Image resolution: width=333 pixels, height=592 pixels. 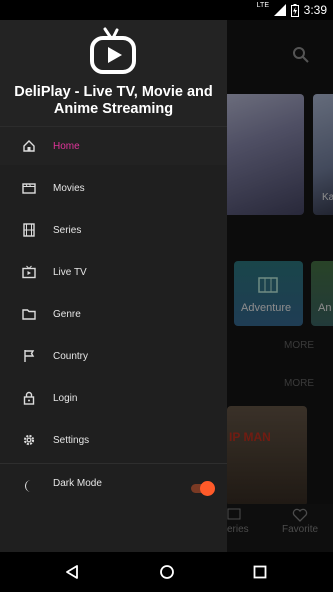 I want to click on toggle-thumb, so click(x=207, y=488).